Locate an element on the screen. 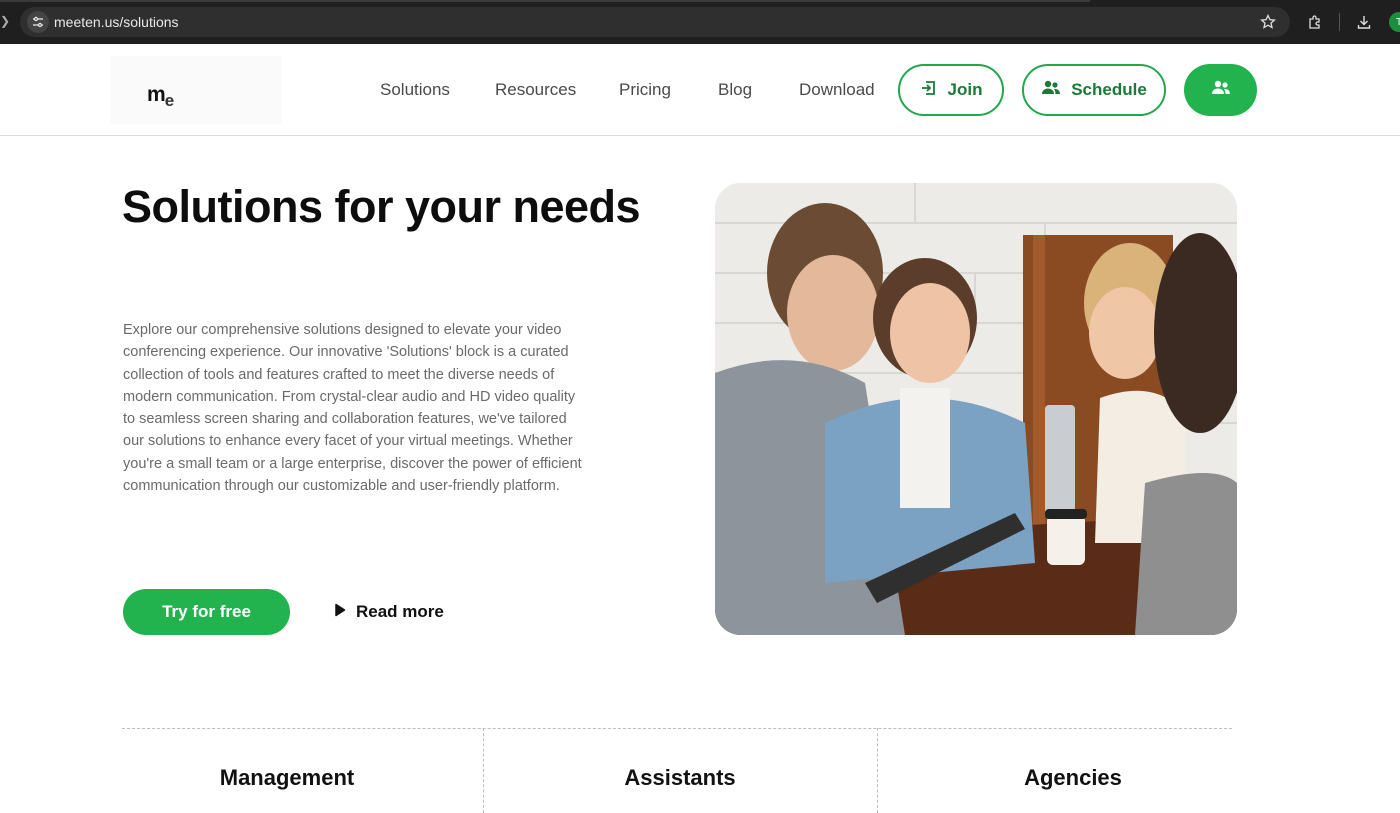 The height and width of the screenshot is (813, 1400). read-more-label: Read more is located at coordinates (400, 611).